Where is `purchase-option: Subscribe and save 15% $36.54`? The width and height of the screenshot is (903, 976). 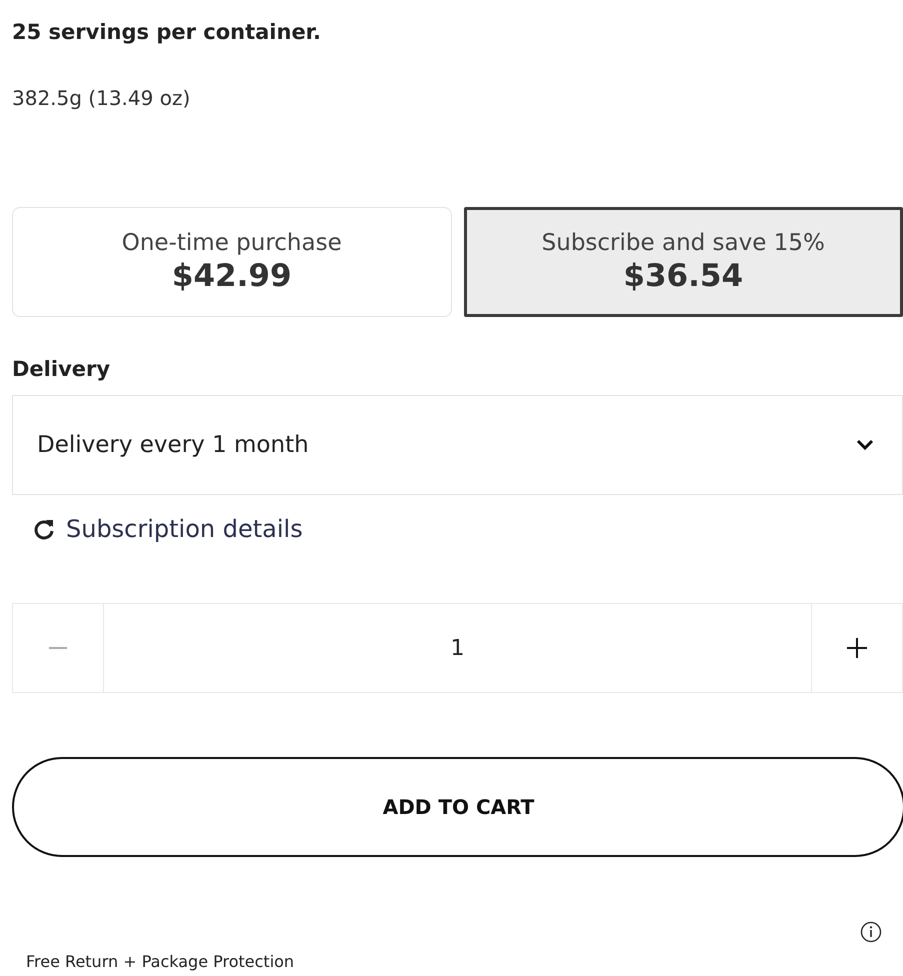 purchase-option: Subscribe and save 15% $36.54 is located at coordinates (683, 262).